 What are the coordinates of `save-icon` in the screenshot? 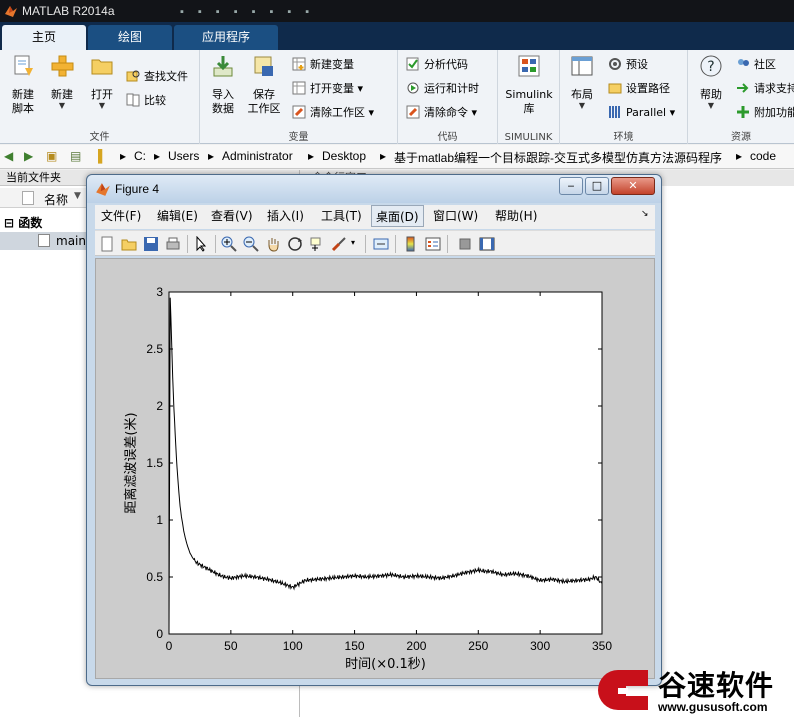 It's located at (151, 244).